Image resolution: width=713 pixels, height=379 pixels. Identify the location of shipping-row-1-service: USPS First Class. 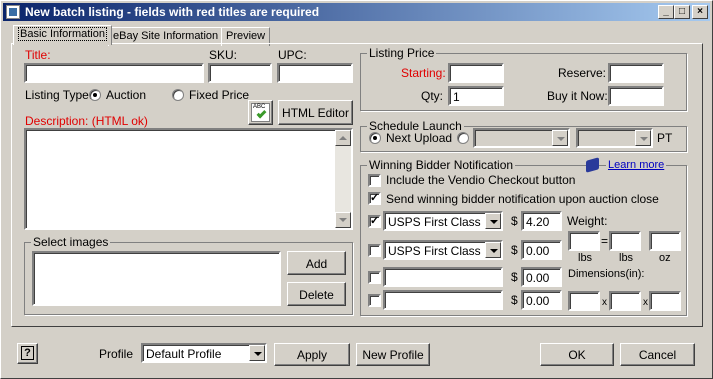
(434, 222).